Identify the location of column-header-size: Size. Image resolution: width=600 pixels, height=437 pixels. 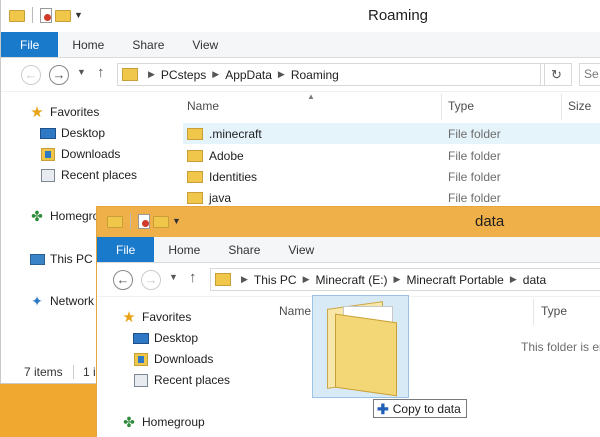
(579, 106).